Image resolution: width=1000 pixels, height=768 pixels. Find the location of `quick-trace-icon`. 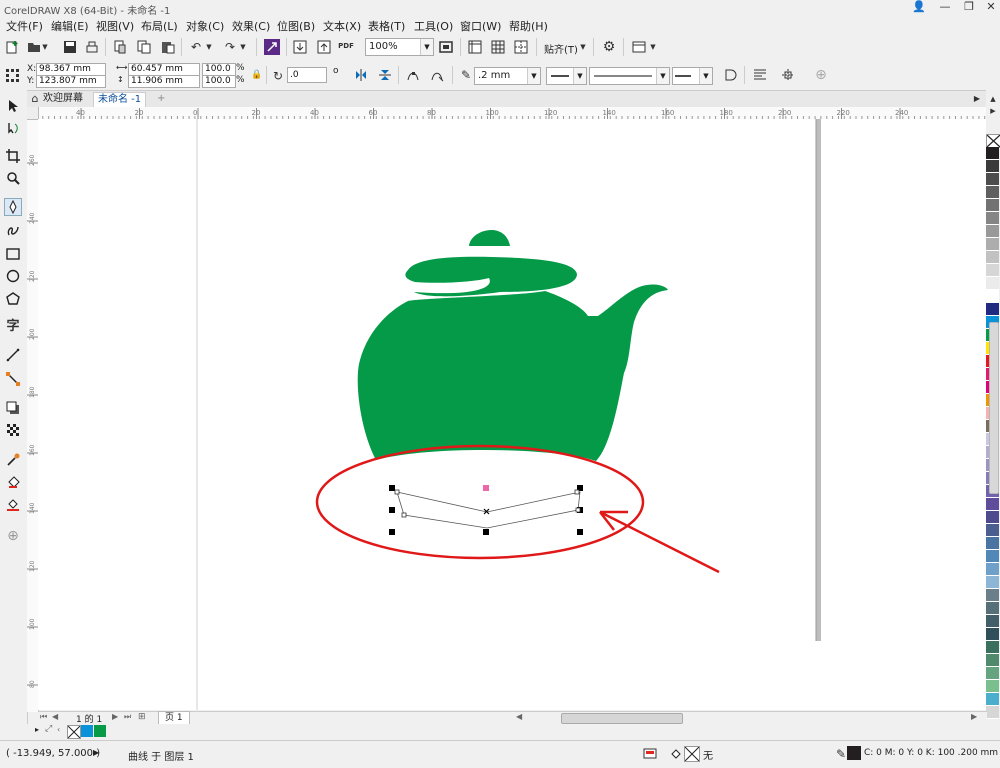

quick-trace-icon is located at coordinates (788, 75).